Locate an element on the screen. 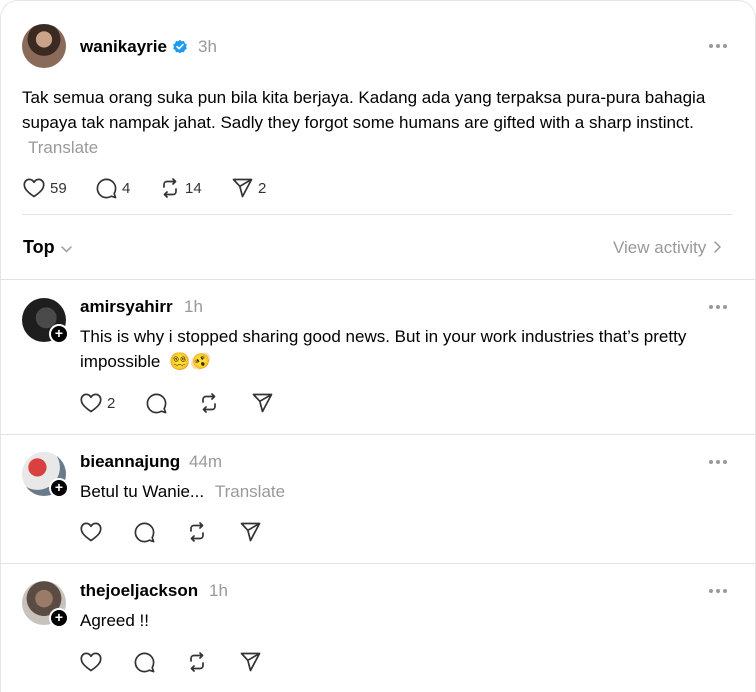 The height and width of the screenshot is (692, 756). repost-count: 14 is located at coordinates (193, 188).